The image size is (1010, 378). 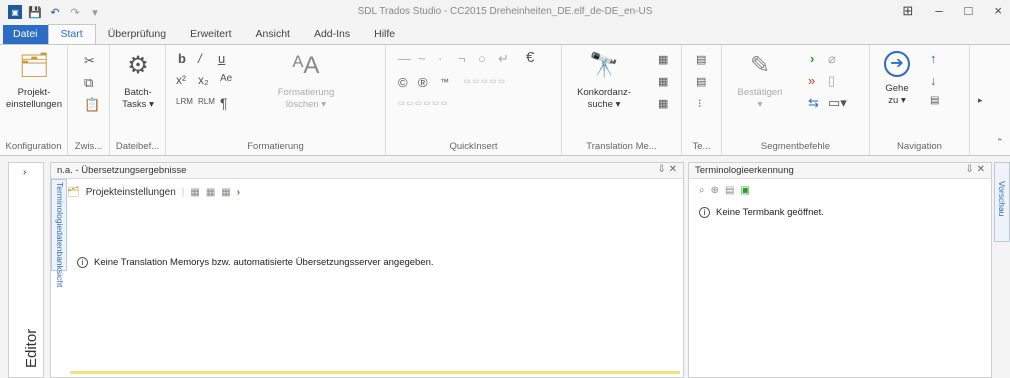 What do you see at coordinates (907, 11) in the screenshot?
I see `ribbon-display-icon: ⊞` at bounding box center [907, 11].